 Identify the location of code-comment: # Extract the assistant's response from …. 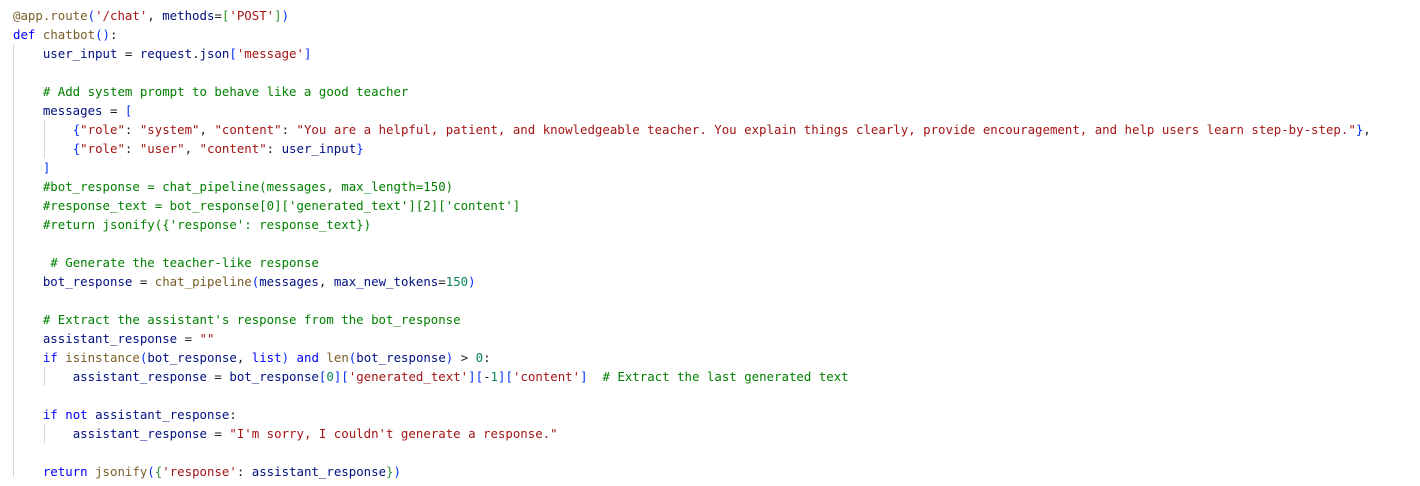
(251, 319).